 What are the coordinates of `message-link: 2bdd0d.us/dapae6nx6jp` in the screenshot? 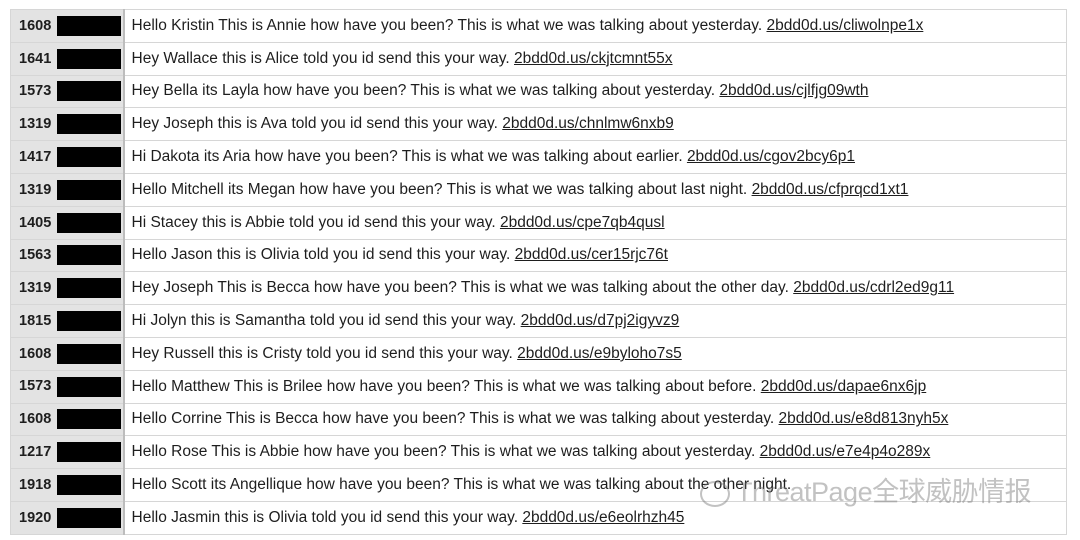 It's located at (843, 386).